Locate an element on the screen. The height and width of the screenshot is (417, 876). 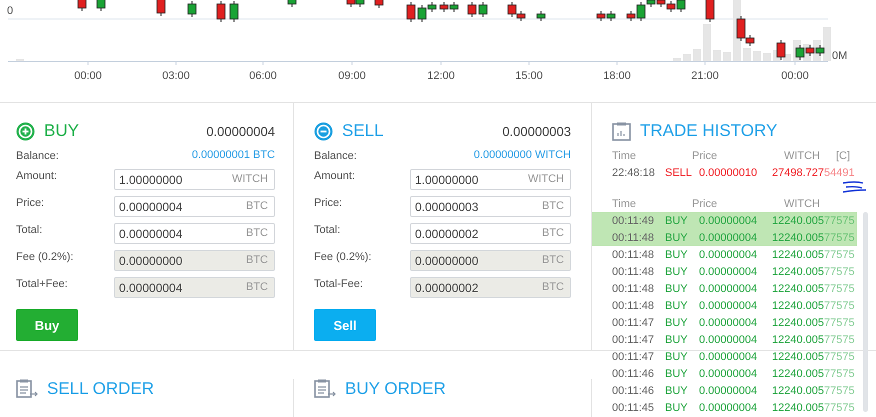
axis-label: 0 is located at coordinates (10, 11).